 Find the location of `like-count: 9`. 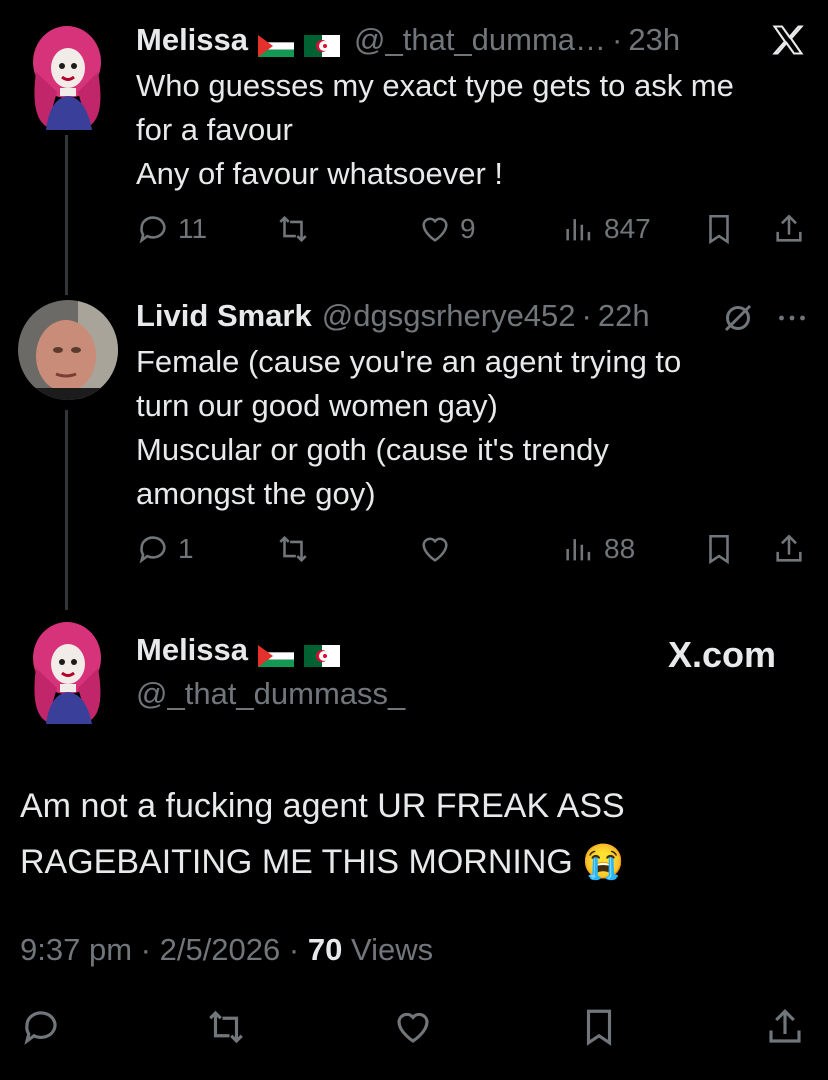

like-count: 9 is located at coordinates (468, 228).